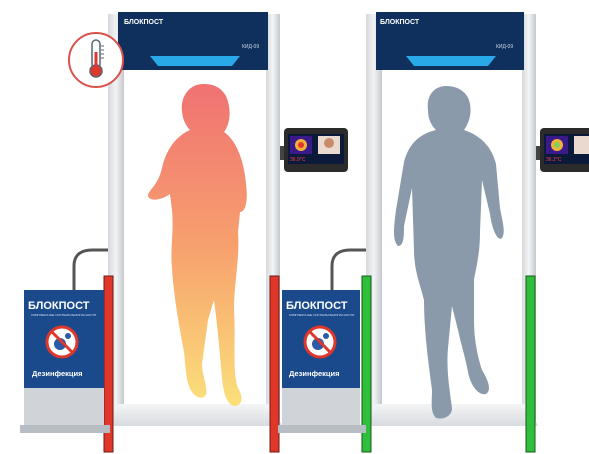 The image size is (589, 454). What do you see at coordinates (57, 373) in the screenshot?
I see `left-disinfector-label: Дезинфекция` at bounding box center [57, 373].